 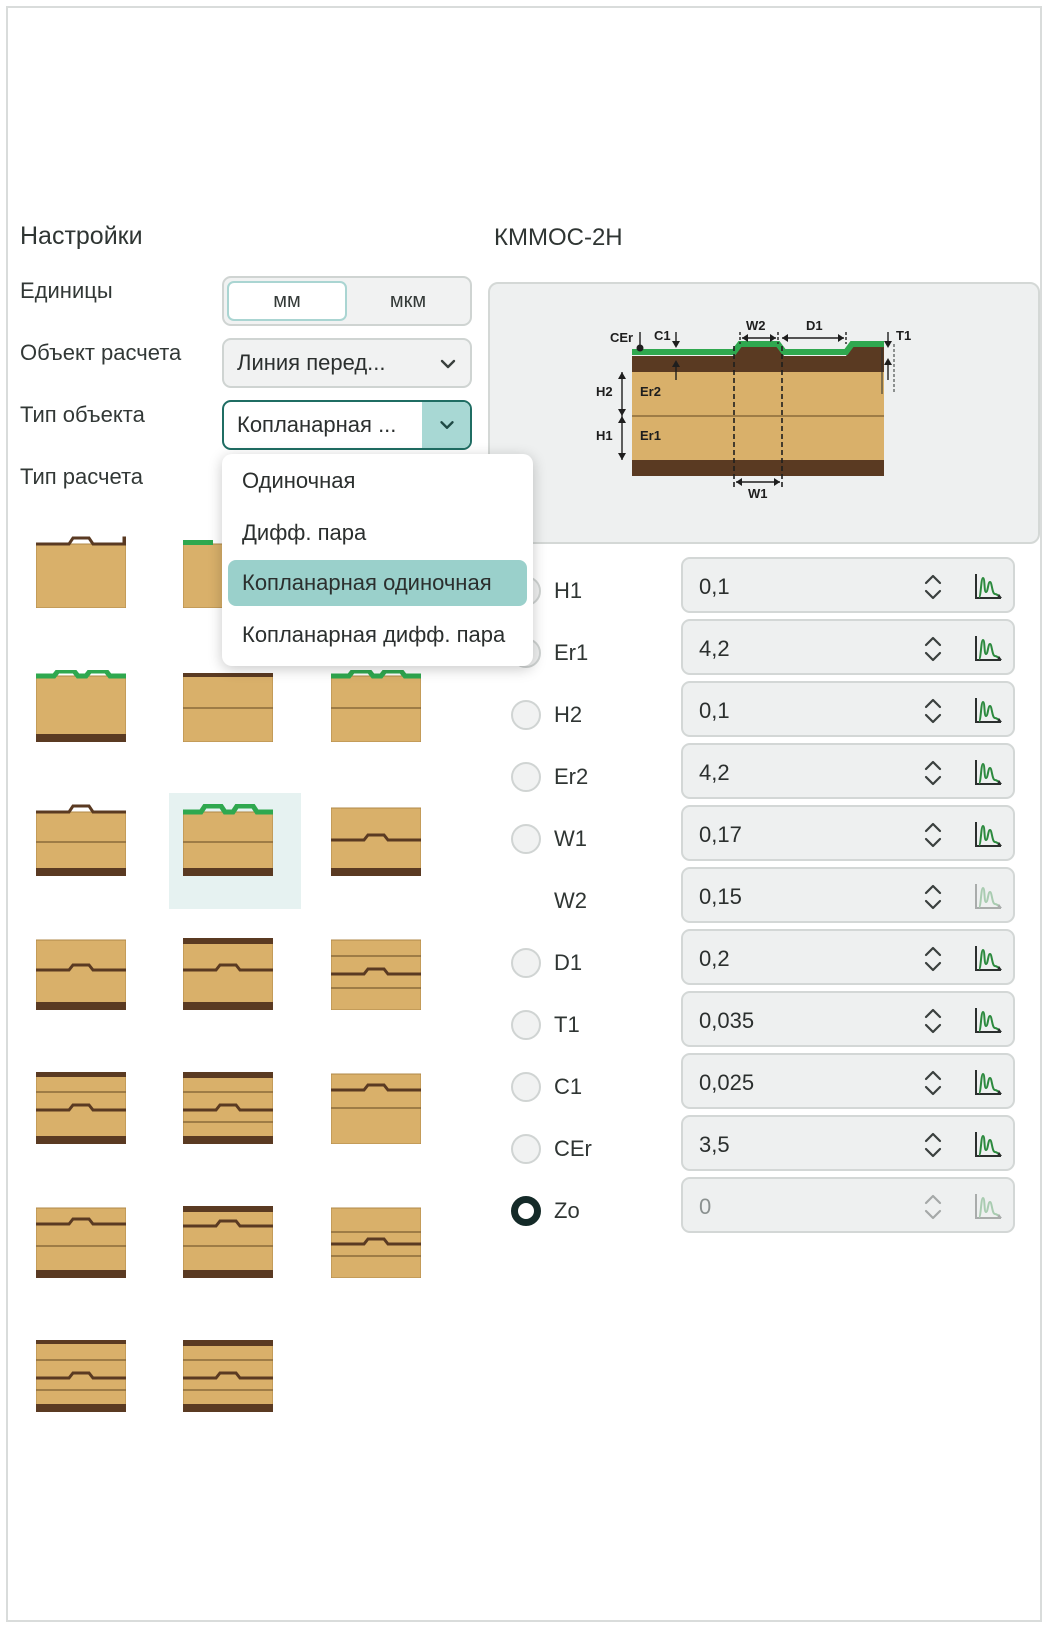 I want to click on param-radio-c1, so click(x=526, y=1087).